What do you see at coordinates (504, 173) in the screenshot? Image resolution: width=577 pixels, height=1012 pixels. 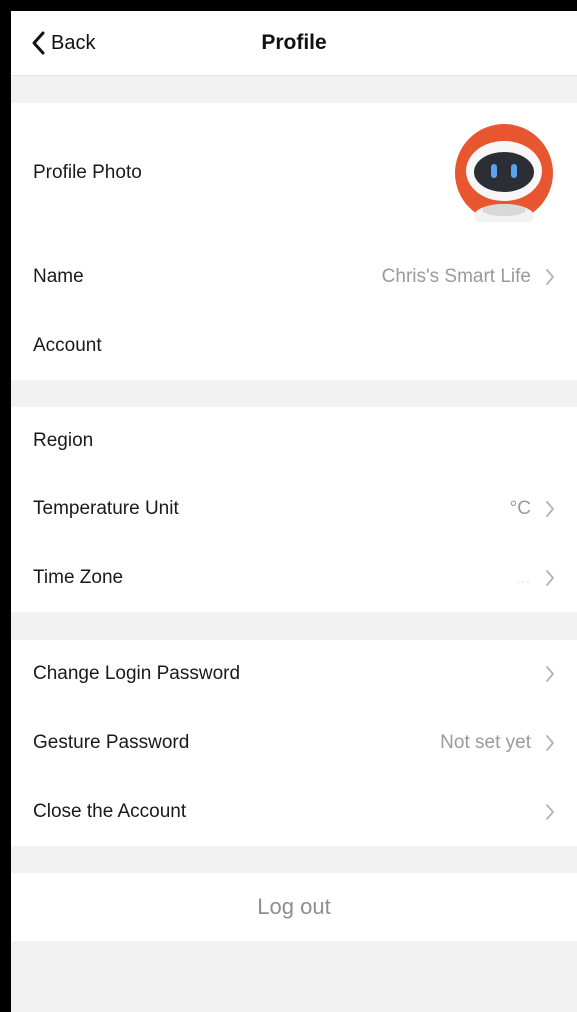 I see `robot-avatar-icon` at bounding box center [504, 173].